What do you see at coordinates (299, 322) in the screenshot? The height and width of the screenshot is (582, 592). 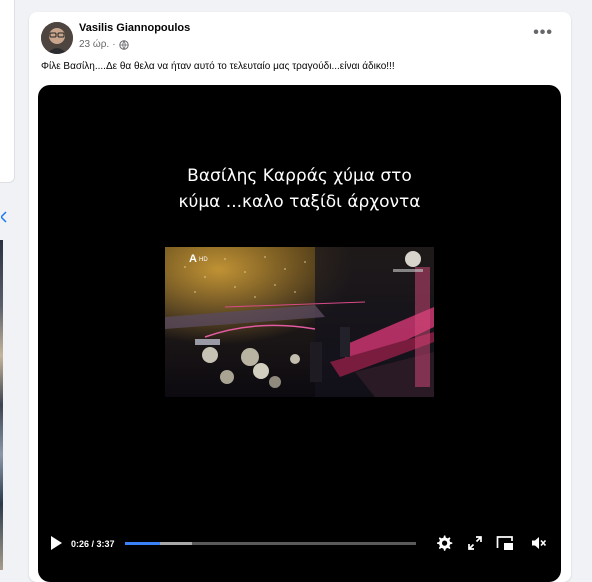 I see `video-frame: Α HD` at bounding box center [299, 322].